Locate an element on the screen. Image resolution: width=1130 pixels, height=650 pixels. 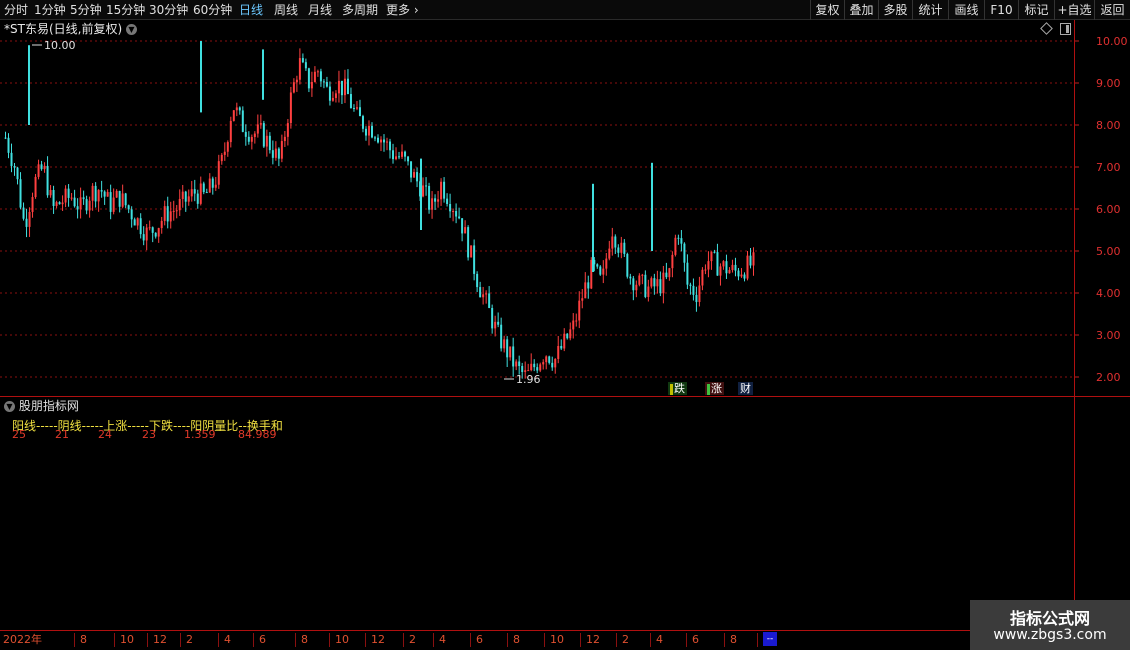
draw-line-button: 画线 is located at coordinates (966, 10).